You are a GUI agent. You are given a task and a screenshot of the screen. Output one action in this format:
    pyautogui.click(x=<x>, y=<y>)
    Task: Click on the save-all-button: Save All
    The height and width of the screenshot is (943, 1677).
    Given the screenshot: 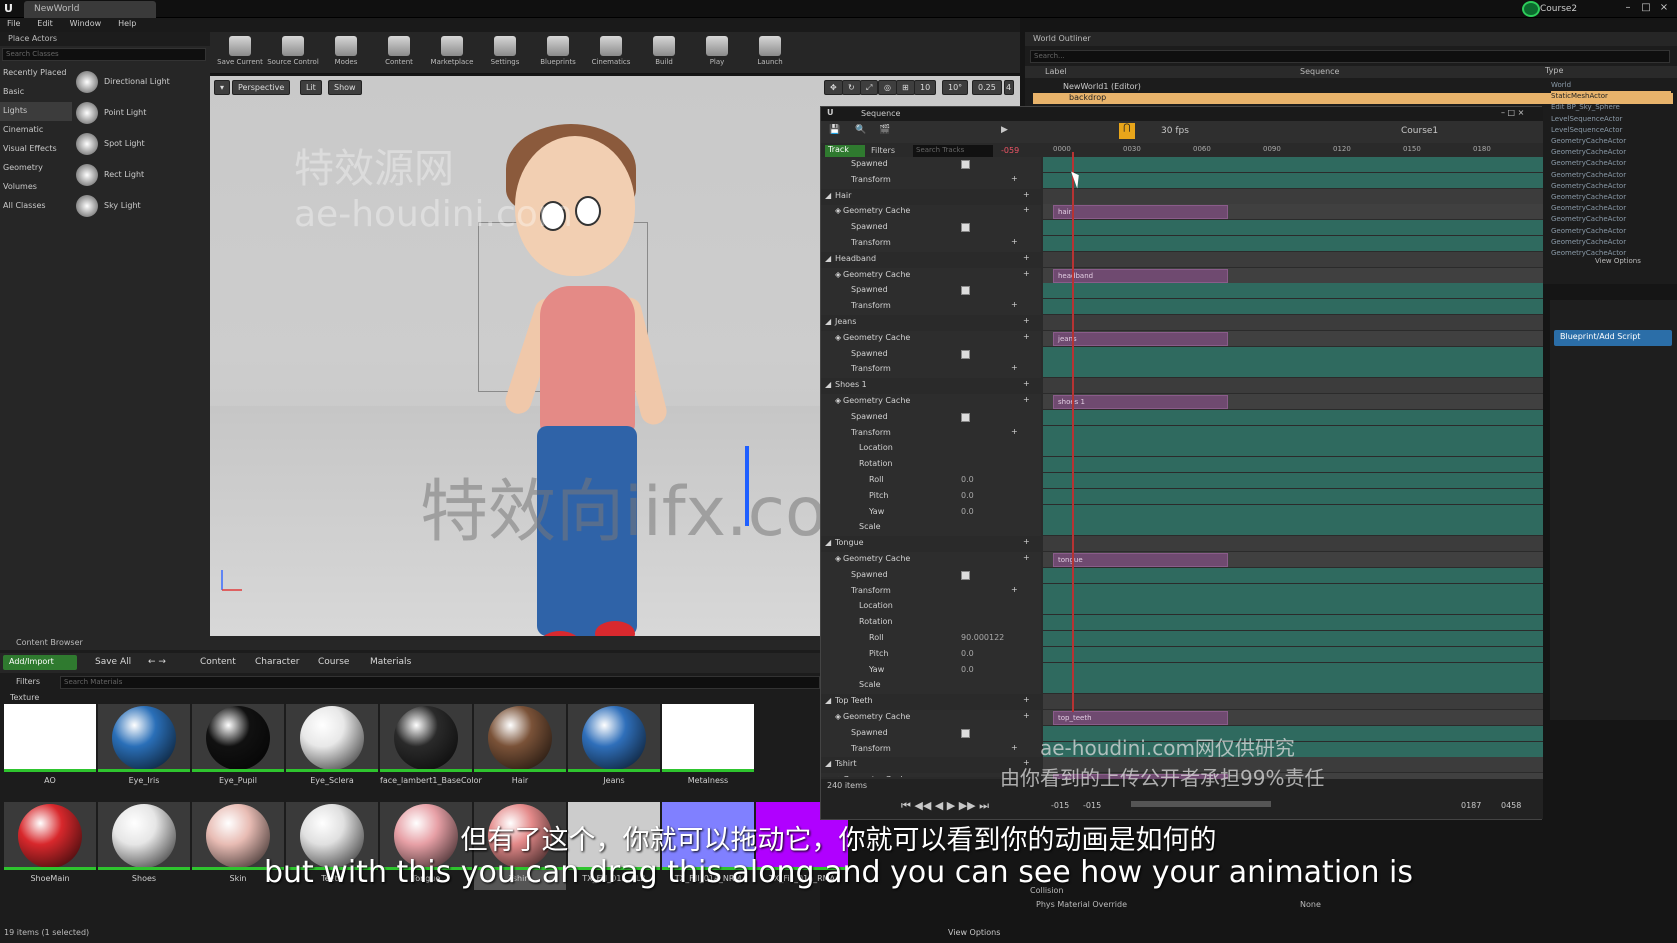 What is the action you would take?
    pyautogui.click(x=113, y=662)
    